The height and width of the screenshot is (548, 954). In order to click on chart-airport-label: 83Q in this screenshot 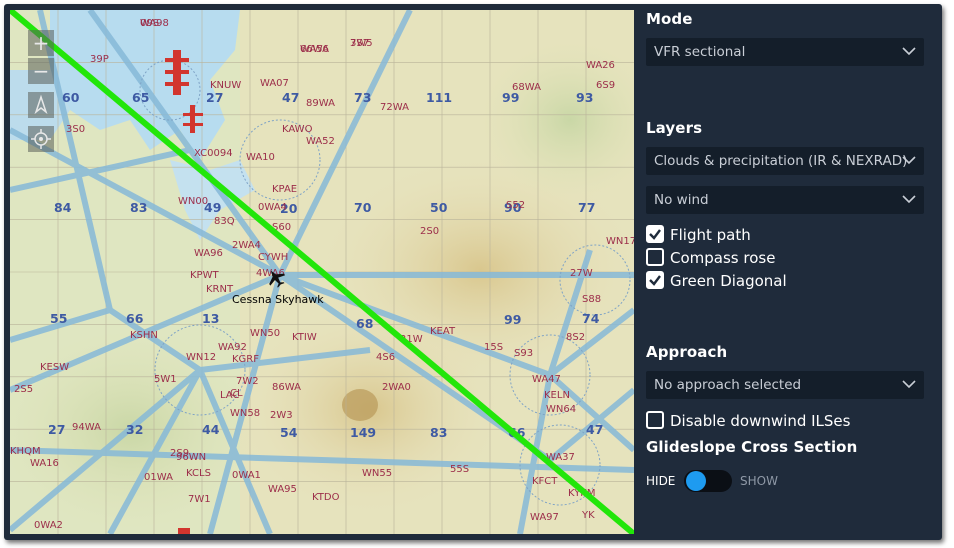, I will do `click(224, 221)`.